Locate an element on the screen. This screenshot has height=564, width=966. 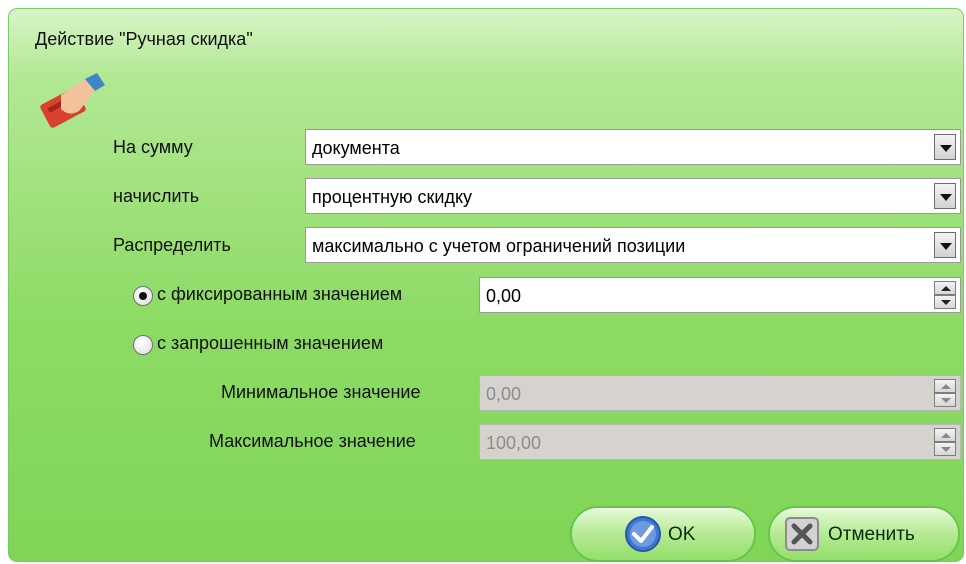
close-icon is located at coordinates (802, 534).